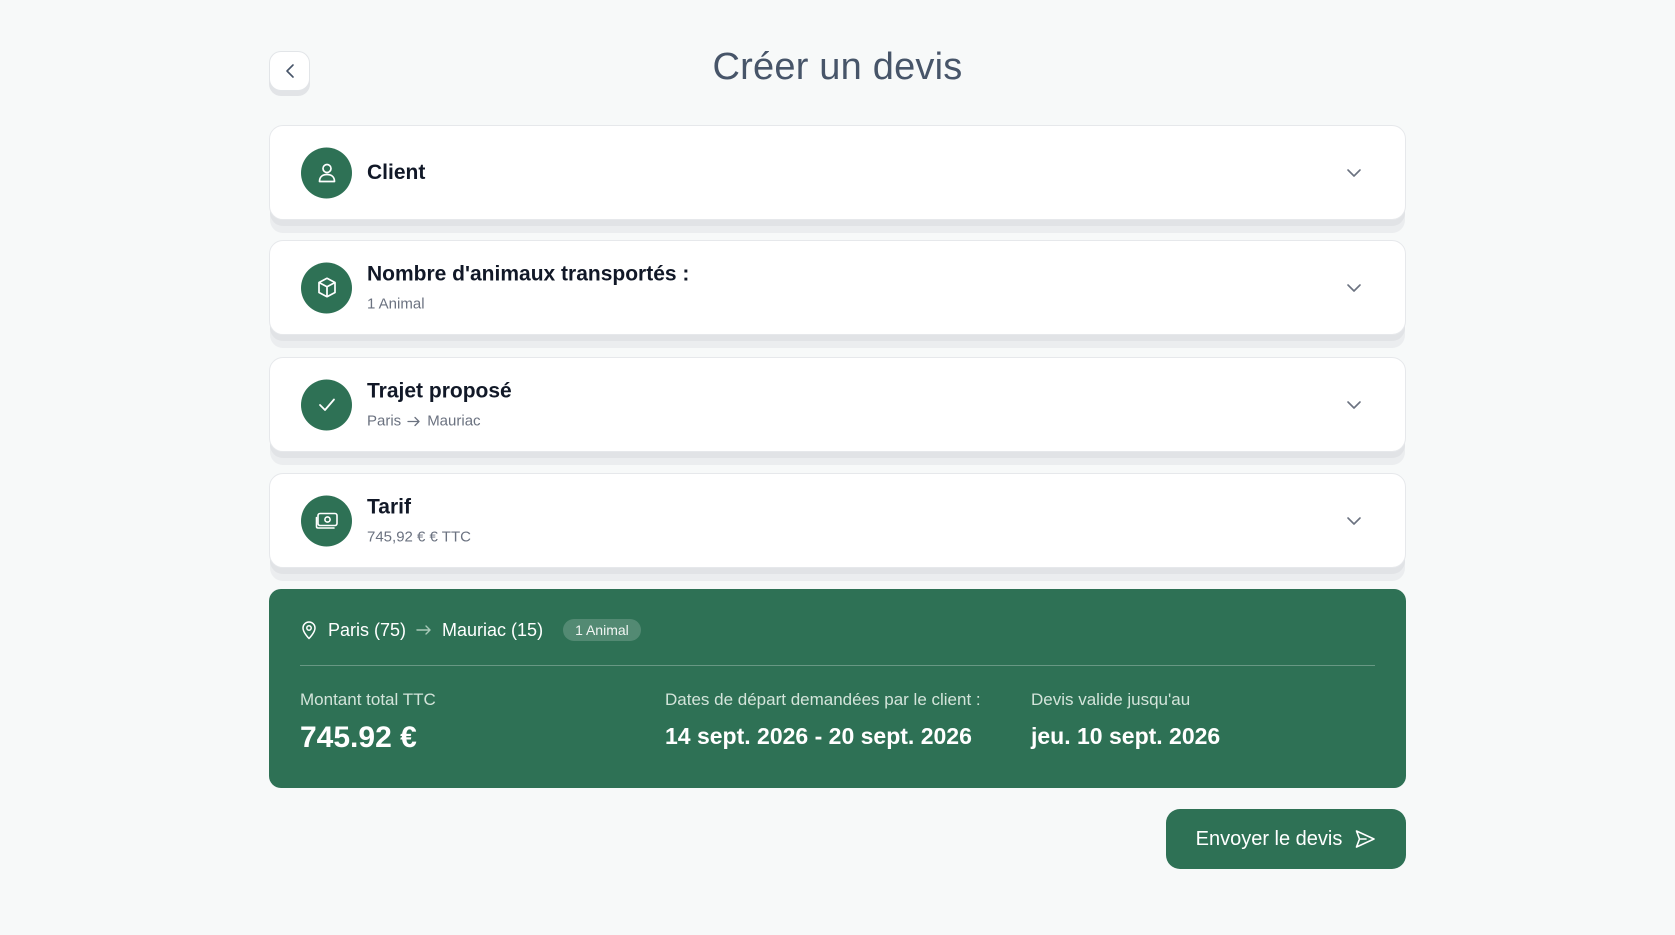 This screenshot has width=1675, height=935. Describe the element at coordinates (358, 737) in the screenshot. I see `total-amount-value: 745.92 €` at that location.